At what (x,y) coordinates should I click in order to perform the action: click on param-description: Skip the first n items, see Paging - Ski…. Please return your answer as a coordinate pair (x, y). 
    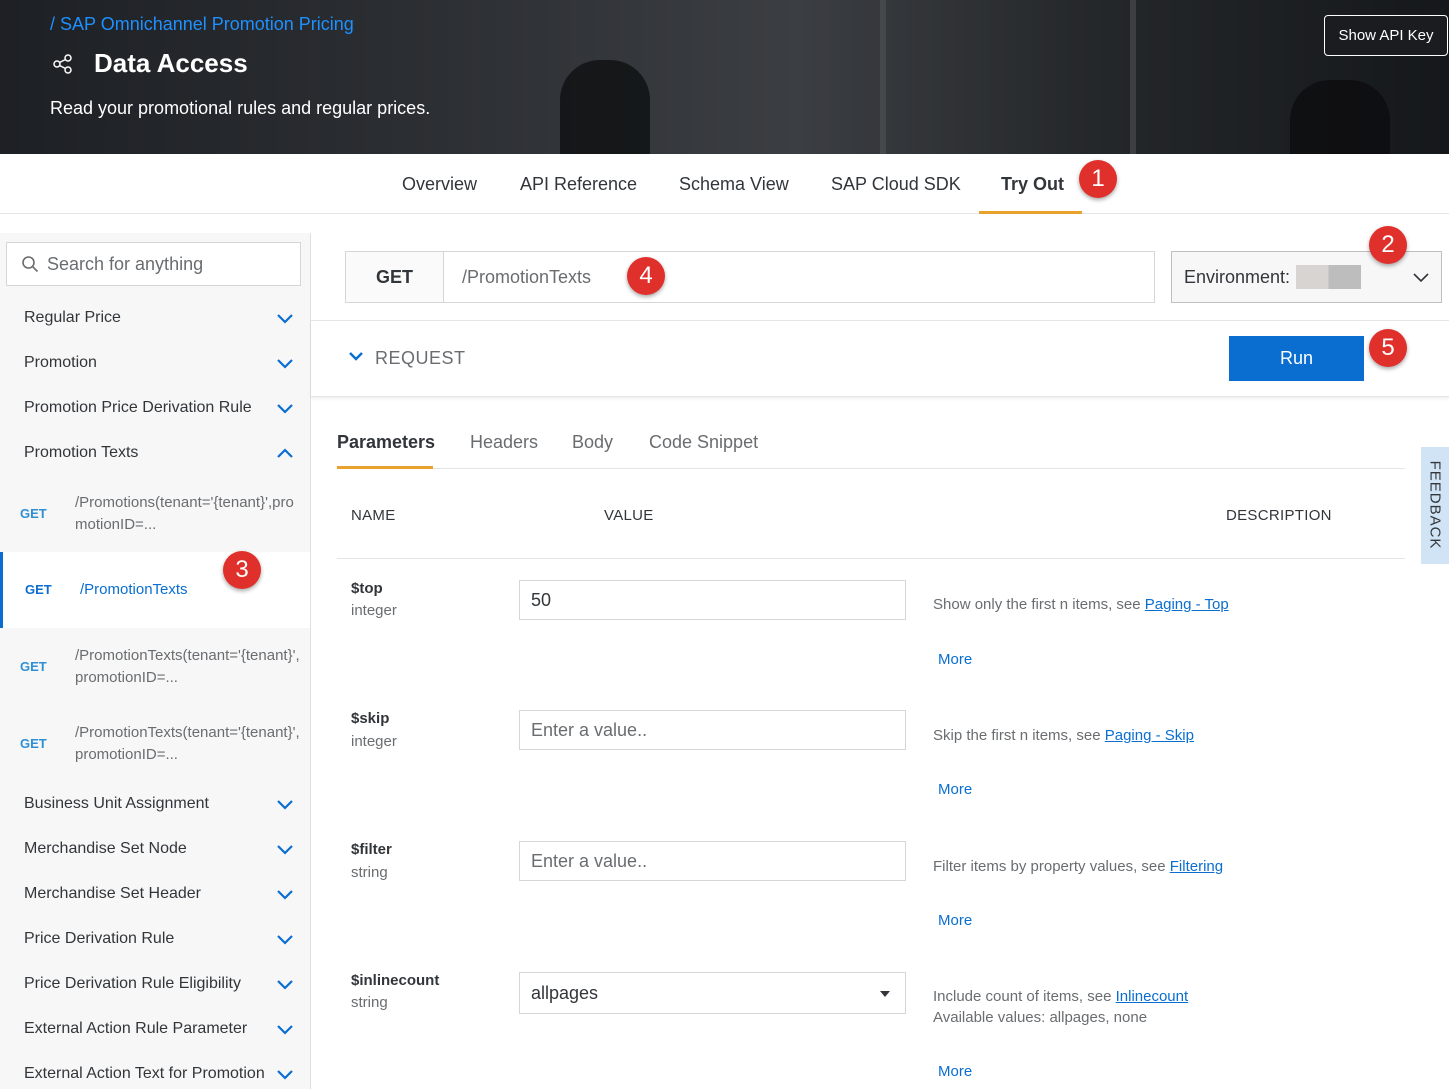
    Looking at the image, I should click on (1063, 735).